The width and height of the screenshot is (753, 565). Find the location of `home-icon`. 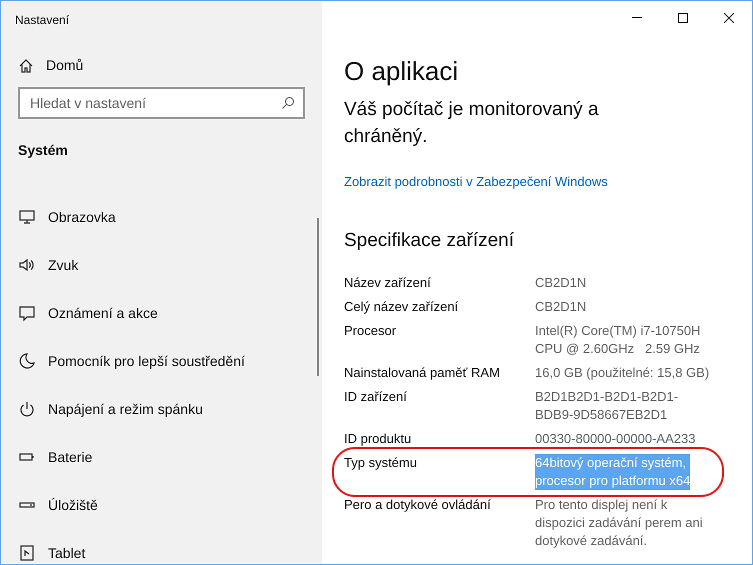

home-icon is located at coordinates (26, 66).